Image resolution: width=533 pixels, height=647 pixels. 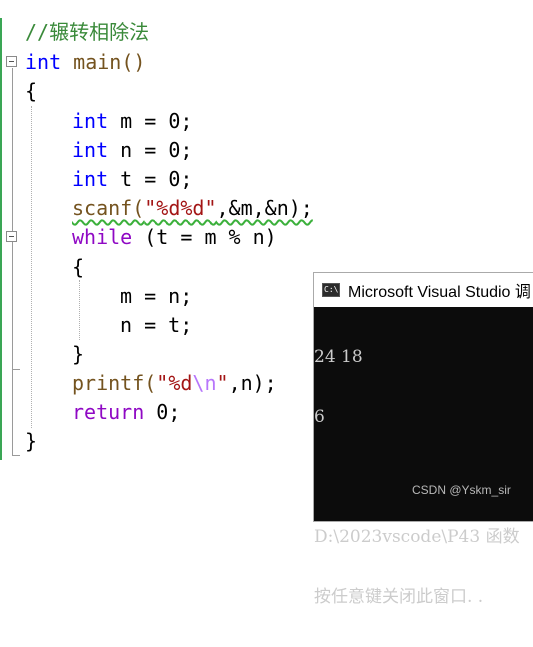 What do you see at coordinates (114, 383) in the screenshot?
I see `function-printf: printf(` at bounding box center [114, 383].